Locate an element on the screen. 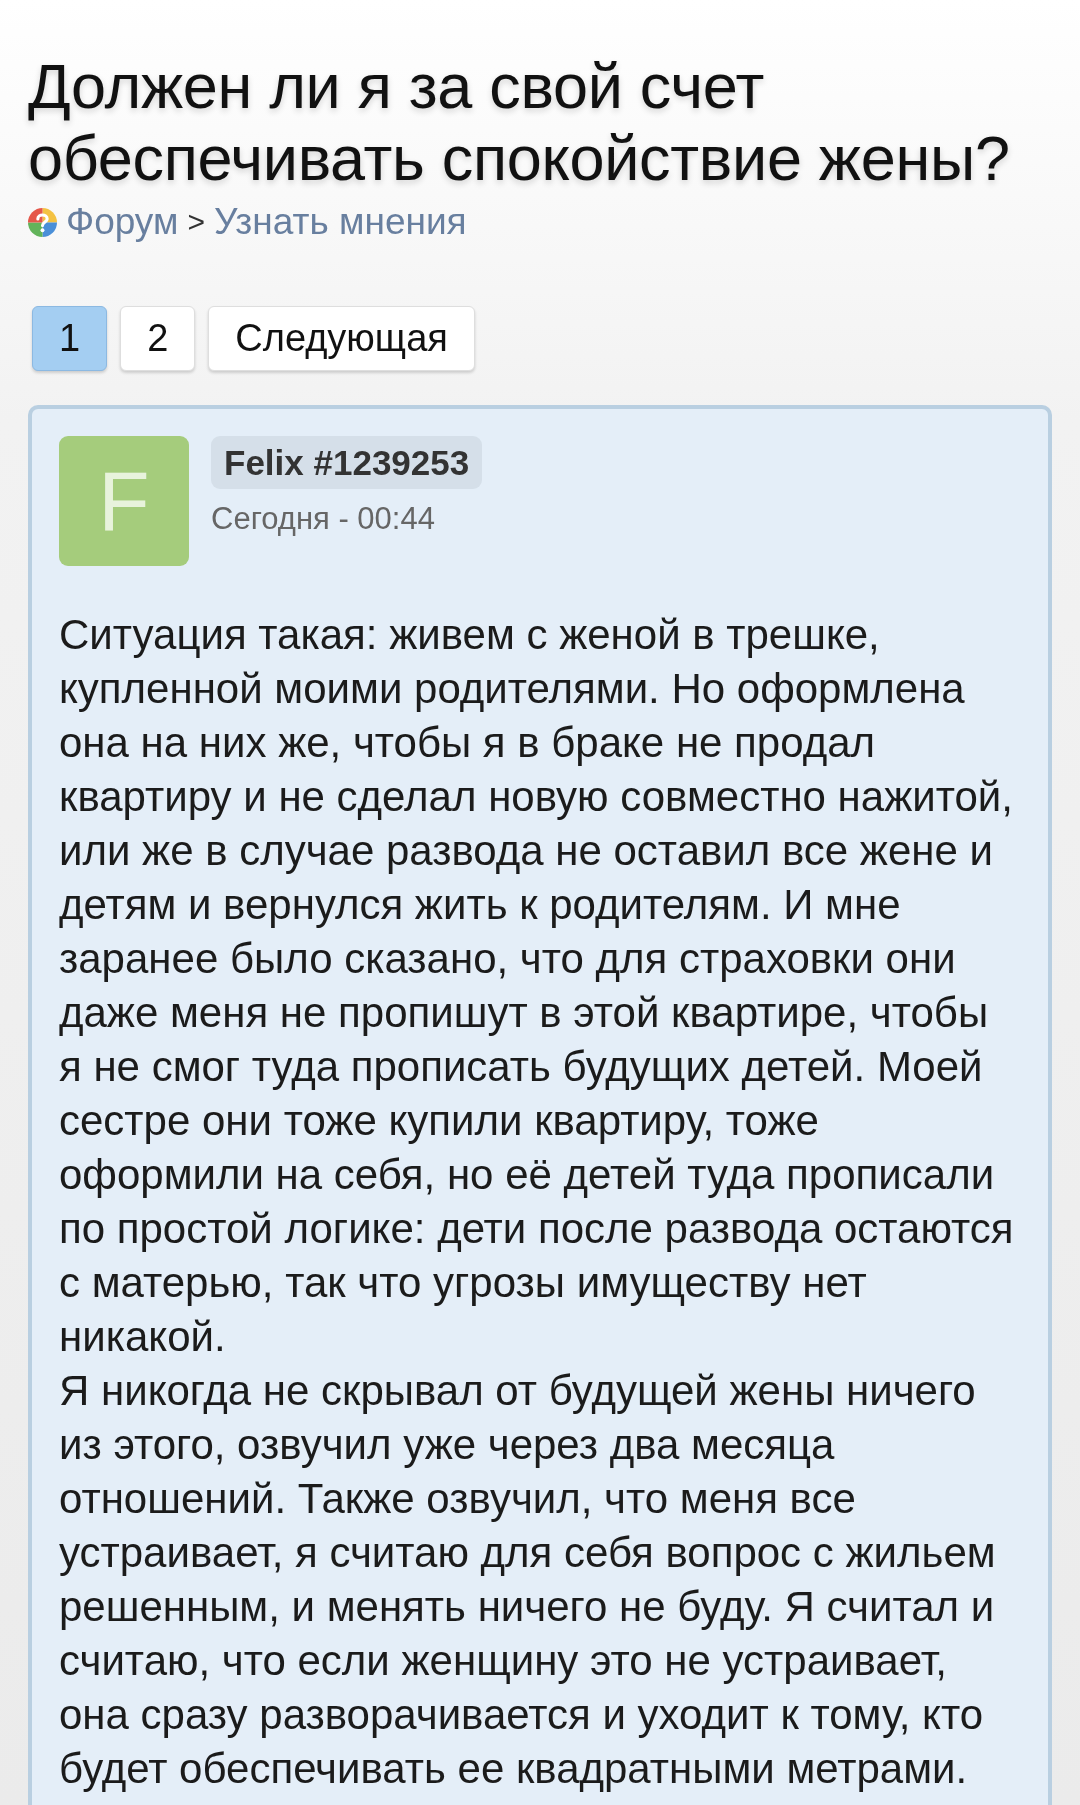 The height and width of the screenshot is (1805, 1080). page-button: Следующая is located at coordinates (341, 338).